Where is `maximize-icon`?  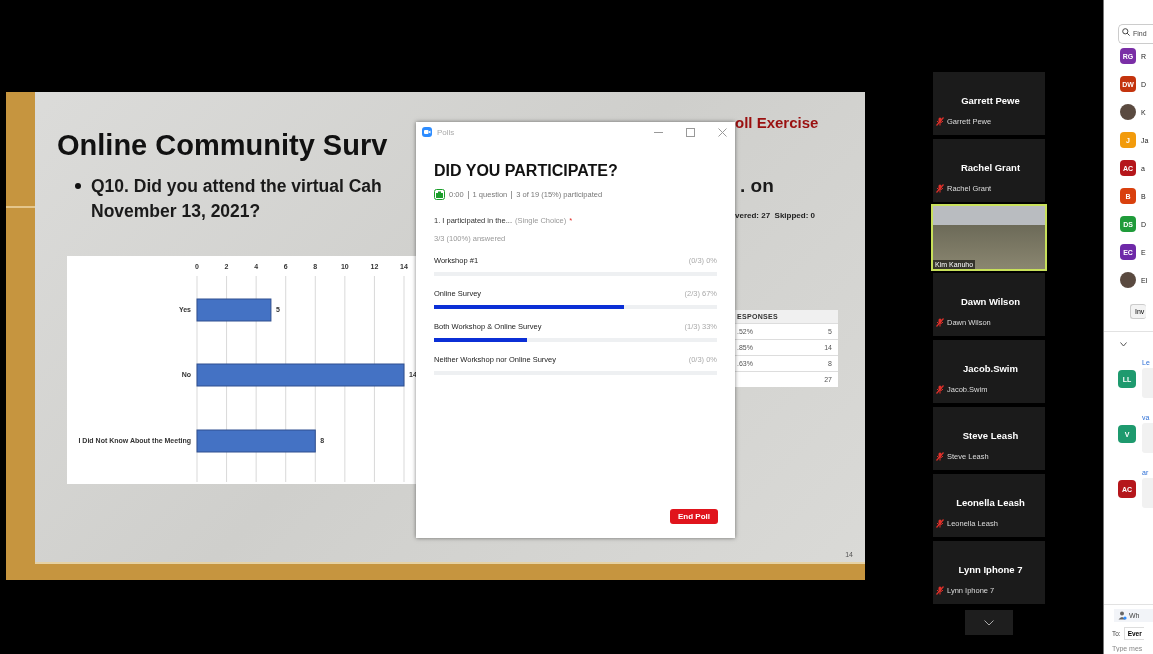 maximize-icon is located at coordinates (690, 132).